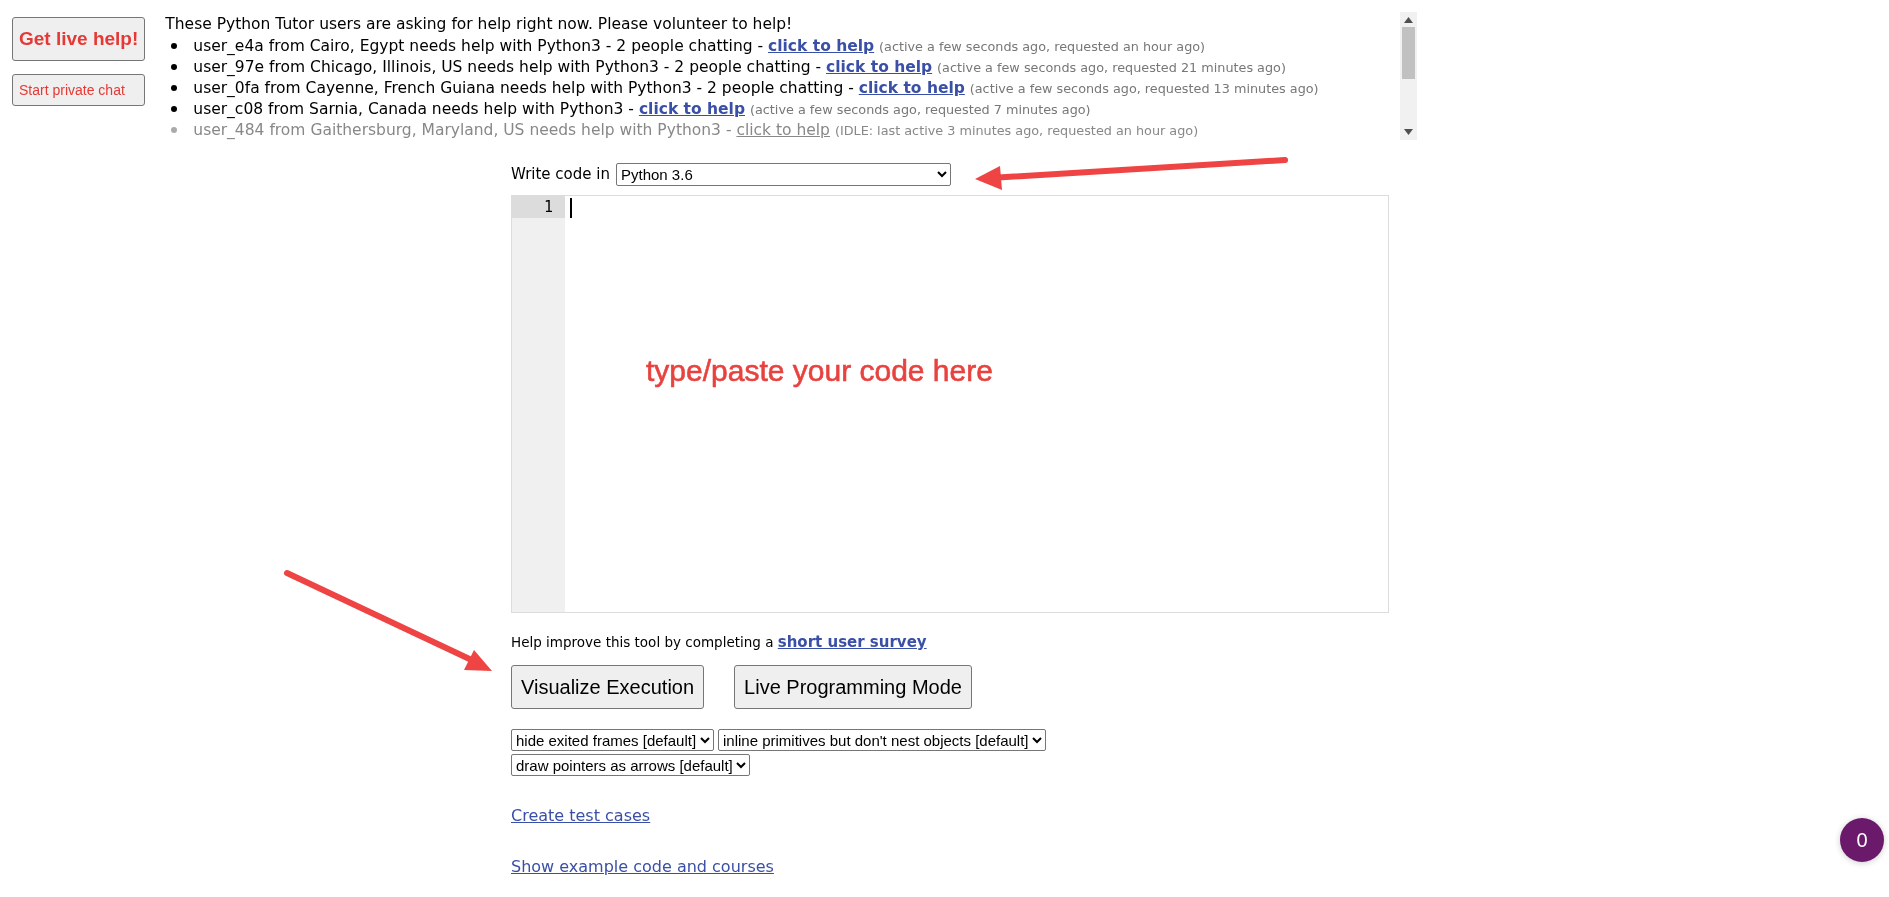 Image resolution: width=1889 pixels, height=897 pixels. What do you see at coordinates (79, 39) in the screenshot?
I see `live-help-button: Get live help!` at bounding box center [79, 39].